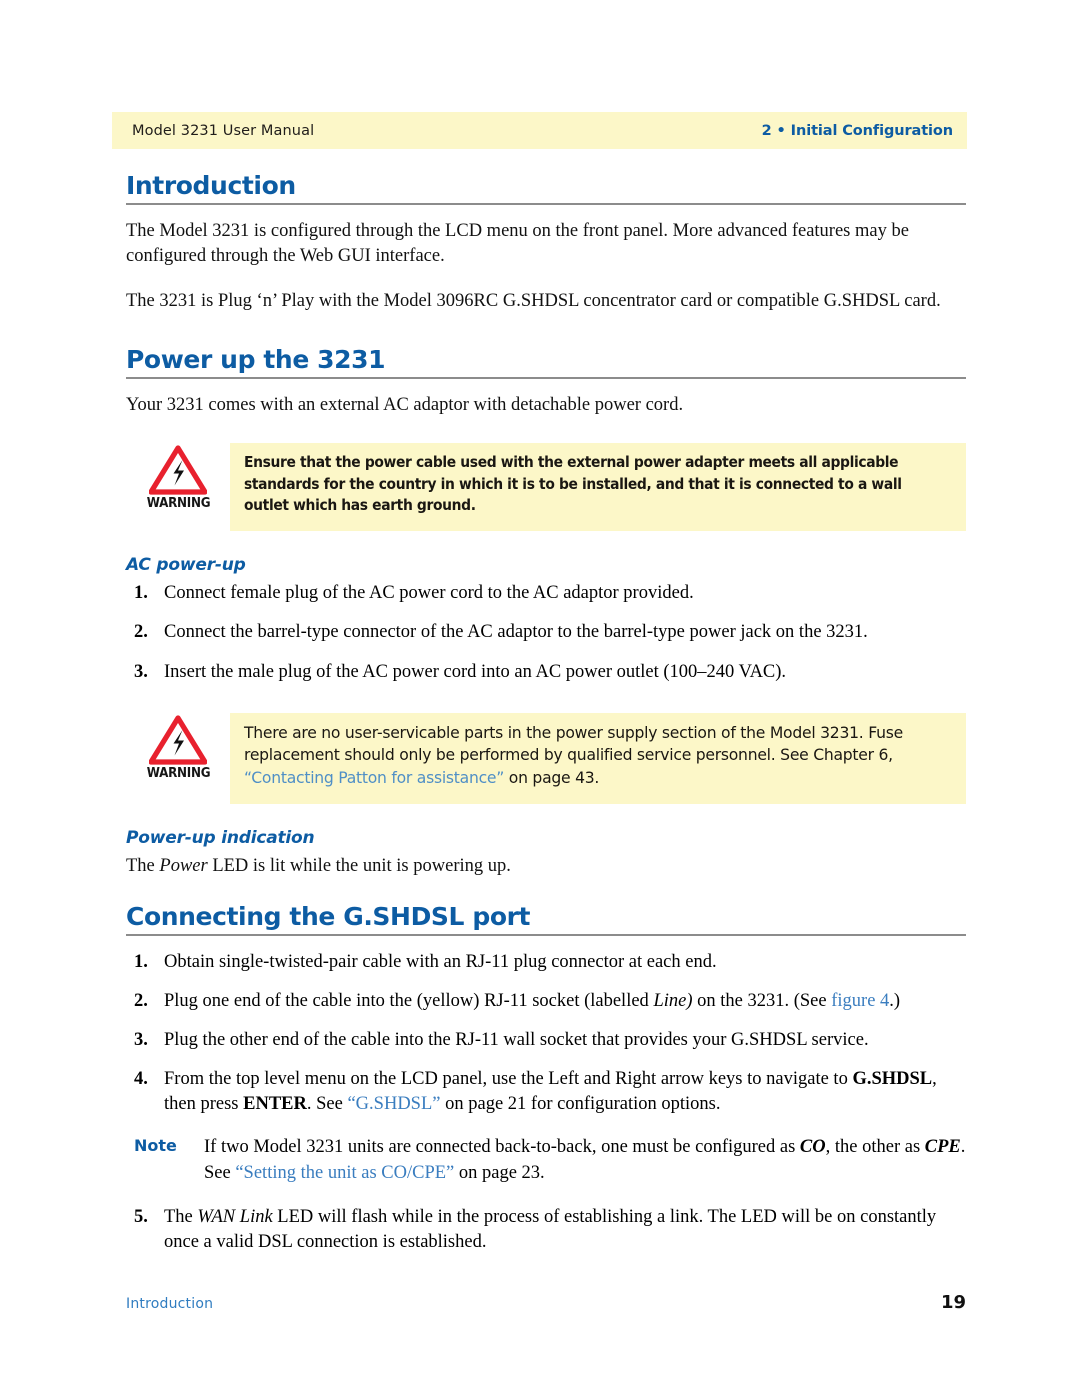 Image resolution: width=1080 pixels, height=1397 pixels. I want to click on warning-icon-group-2: WARNING, so click(178, 747).